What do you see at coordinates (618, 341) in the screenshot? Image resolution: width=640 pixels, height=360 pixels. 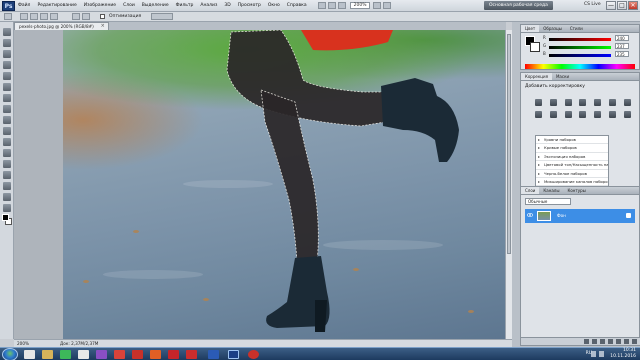 I see `new-group-icon` at bounding box center [618, 341].